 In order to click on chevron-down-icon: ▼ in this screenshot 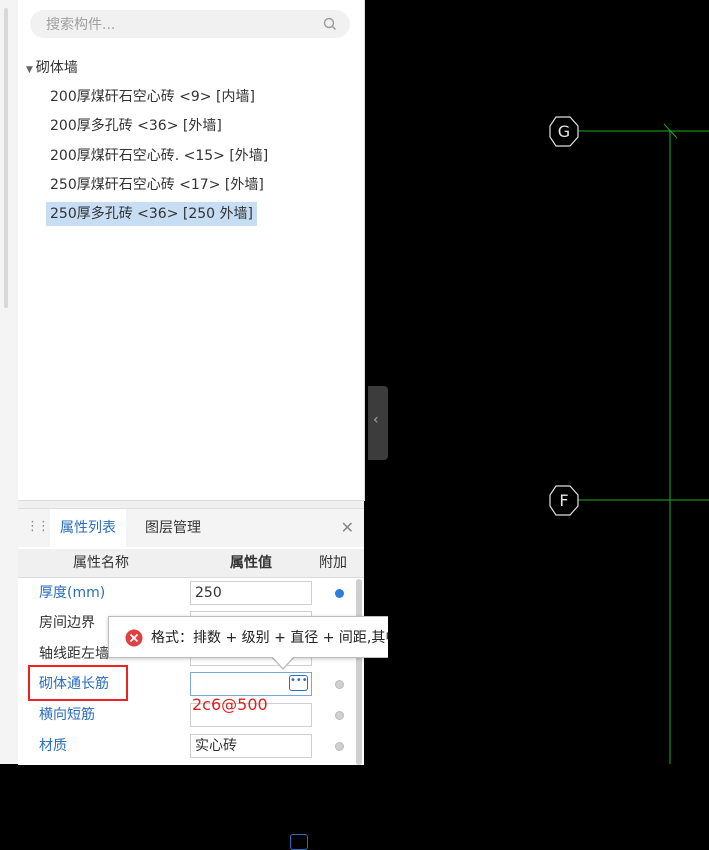, I will do `click(29, 70)`.